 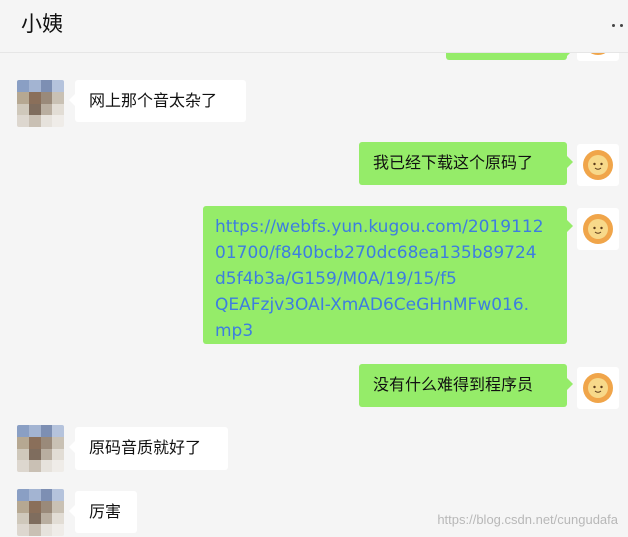 I want to click on chat-title: 小姨, so click(x=42, y=24).